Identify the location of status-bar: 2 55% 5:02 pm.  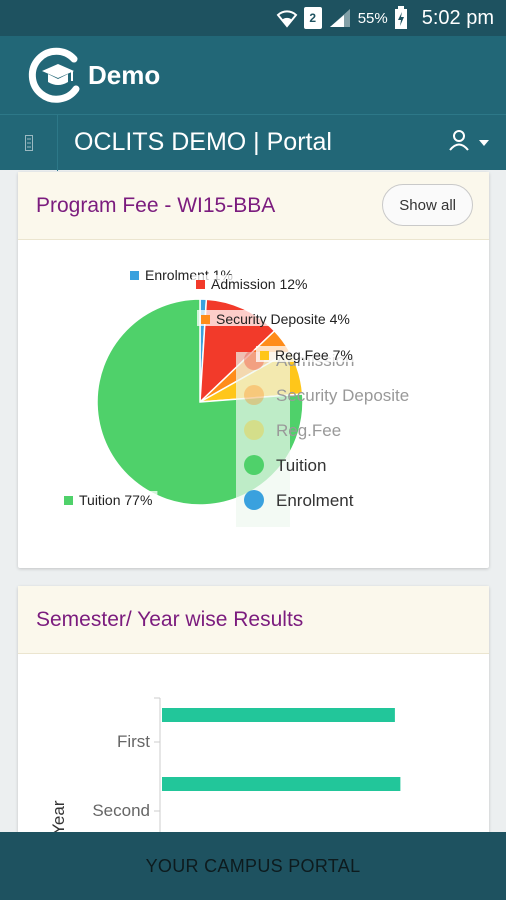
(253, 18).